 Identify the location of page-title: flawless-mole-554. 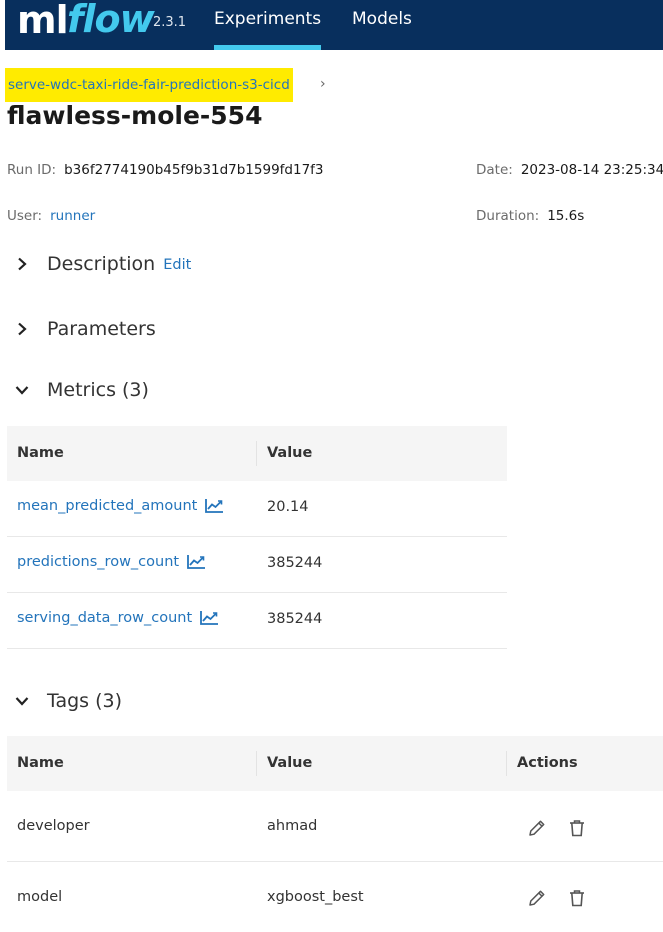
(135, 115).